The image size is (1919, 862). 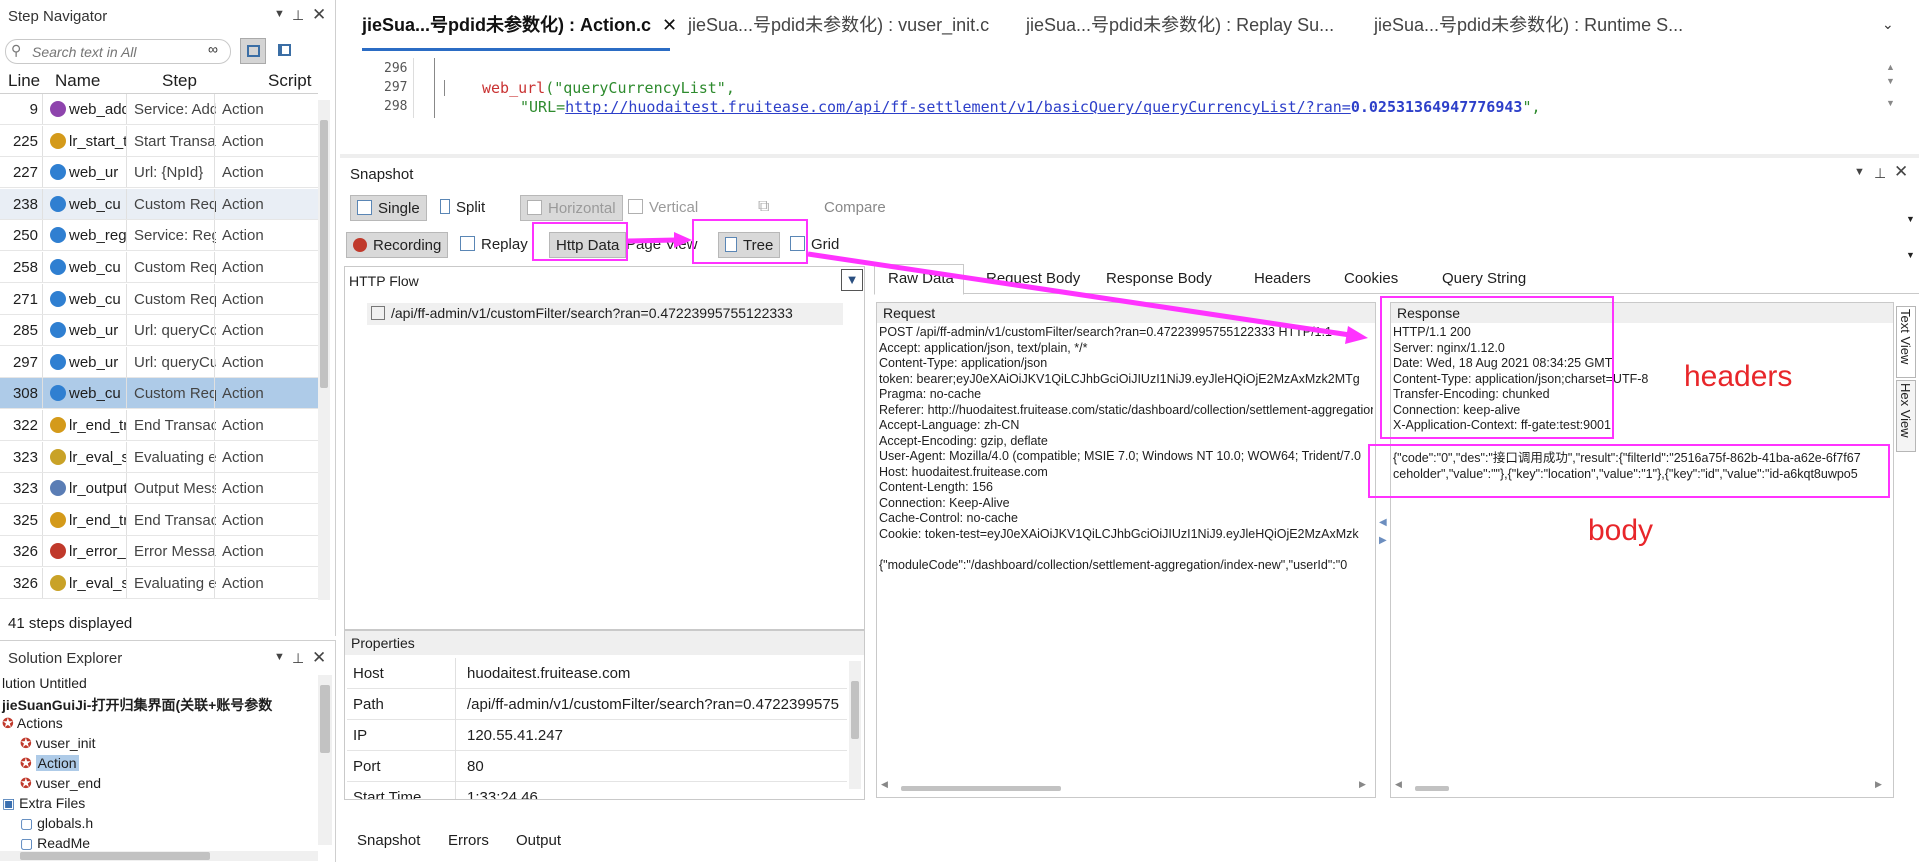 What do you see at coordinates (1906, 342) in the screenshot?
I see `tab-text-view: Text View` at bounding box center [1906, 342].